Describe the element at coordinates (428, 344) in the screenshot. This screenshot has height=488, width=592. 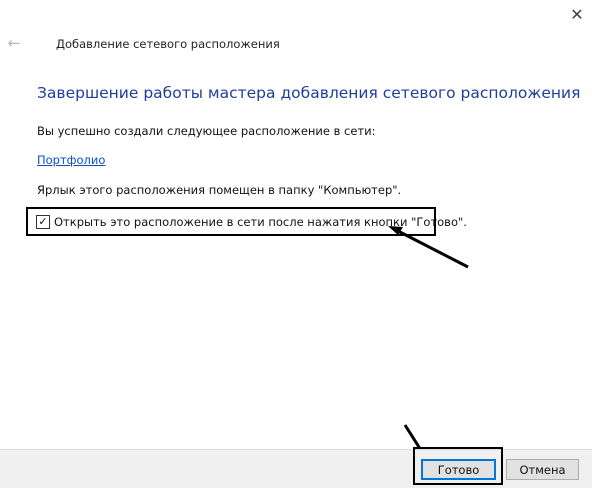
I see `annotation-arrows` at that location.